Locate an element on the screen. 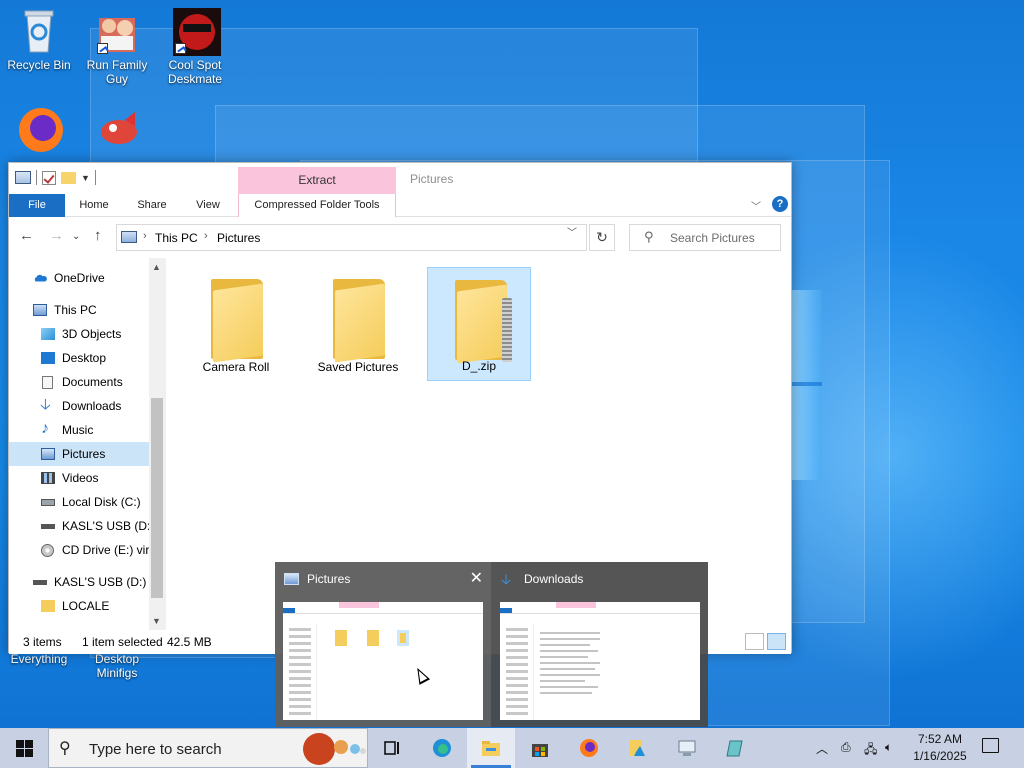 The width and height of the screenshot is (1024, 768). customize-toolbar-icon: ▼ is located at coordinates (85, 178).